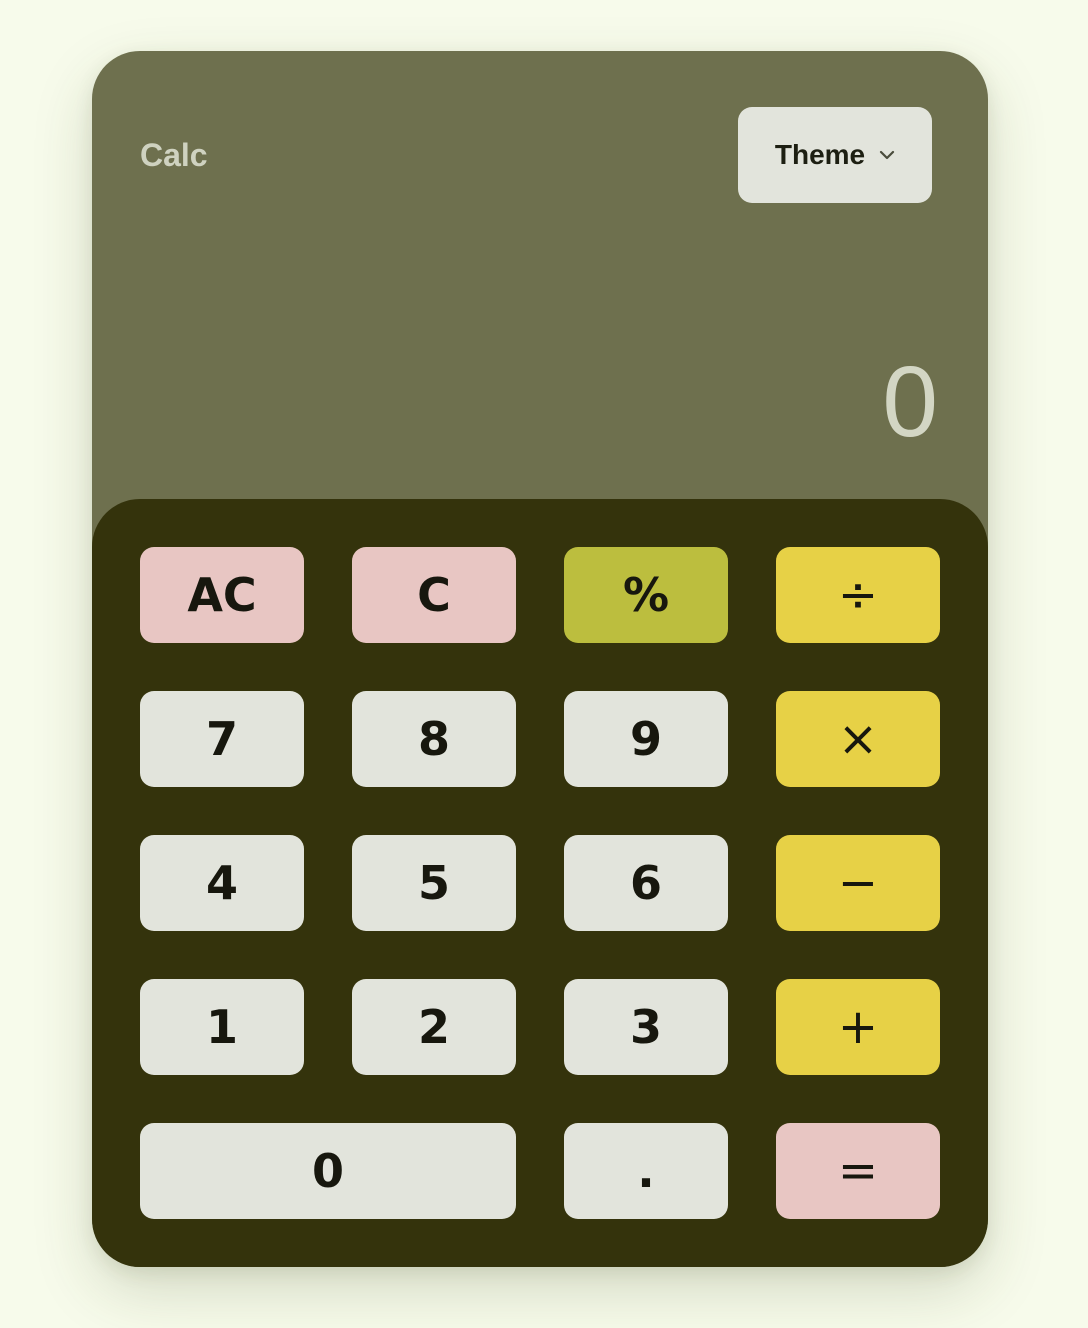 This screenshot has height=1328, width=1088. I want to click on digit-7-button: 7, so click(222, 739).